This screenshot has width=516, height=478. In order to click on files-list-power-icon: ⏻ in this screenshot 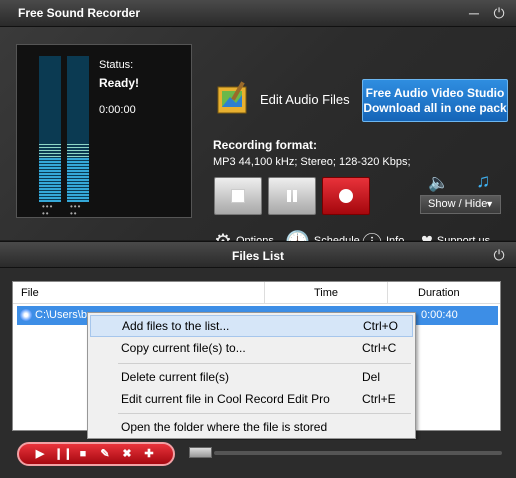, I will do `click(499, 255)`.